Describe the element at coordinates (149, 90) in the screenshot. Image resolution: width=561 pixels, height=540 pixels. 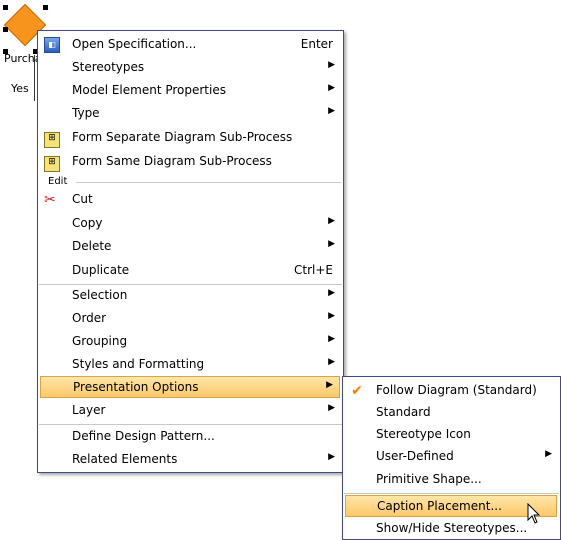
I see `menu-item-label: Model Element Properties` at that location.